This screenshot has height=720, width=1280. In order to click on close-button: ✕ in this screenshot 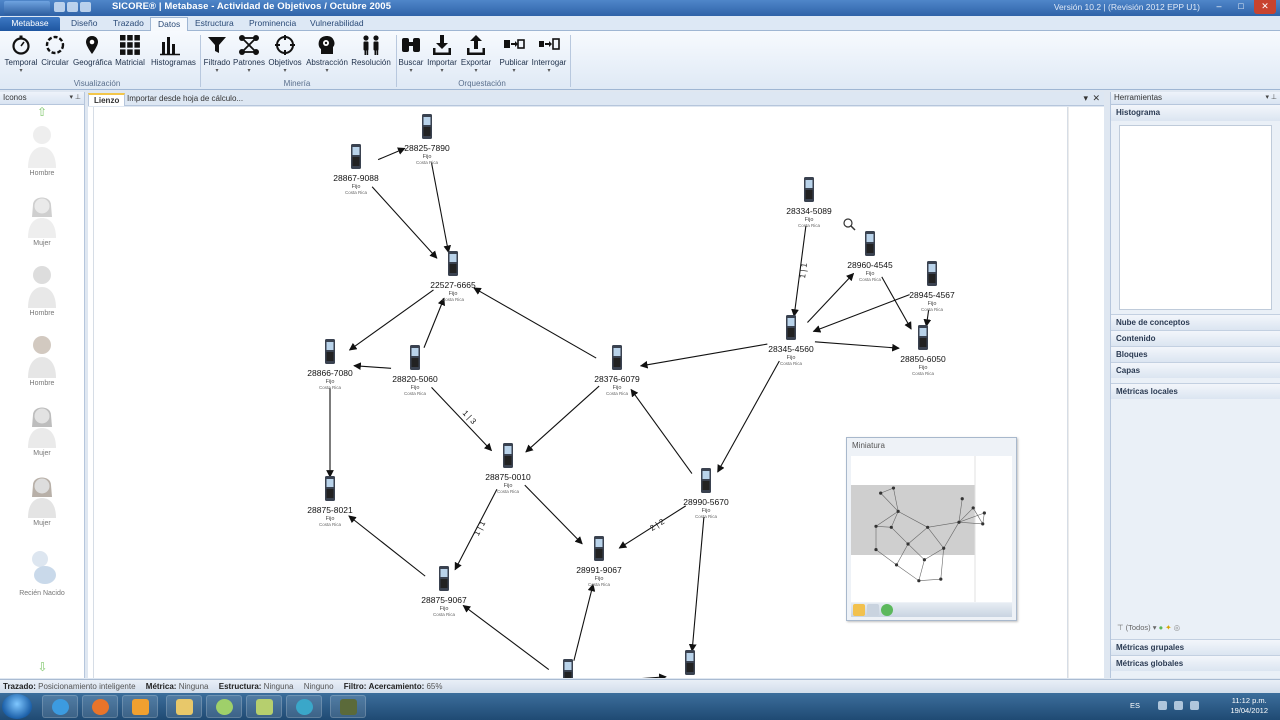, I will do `click(1265, 7)`.